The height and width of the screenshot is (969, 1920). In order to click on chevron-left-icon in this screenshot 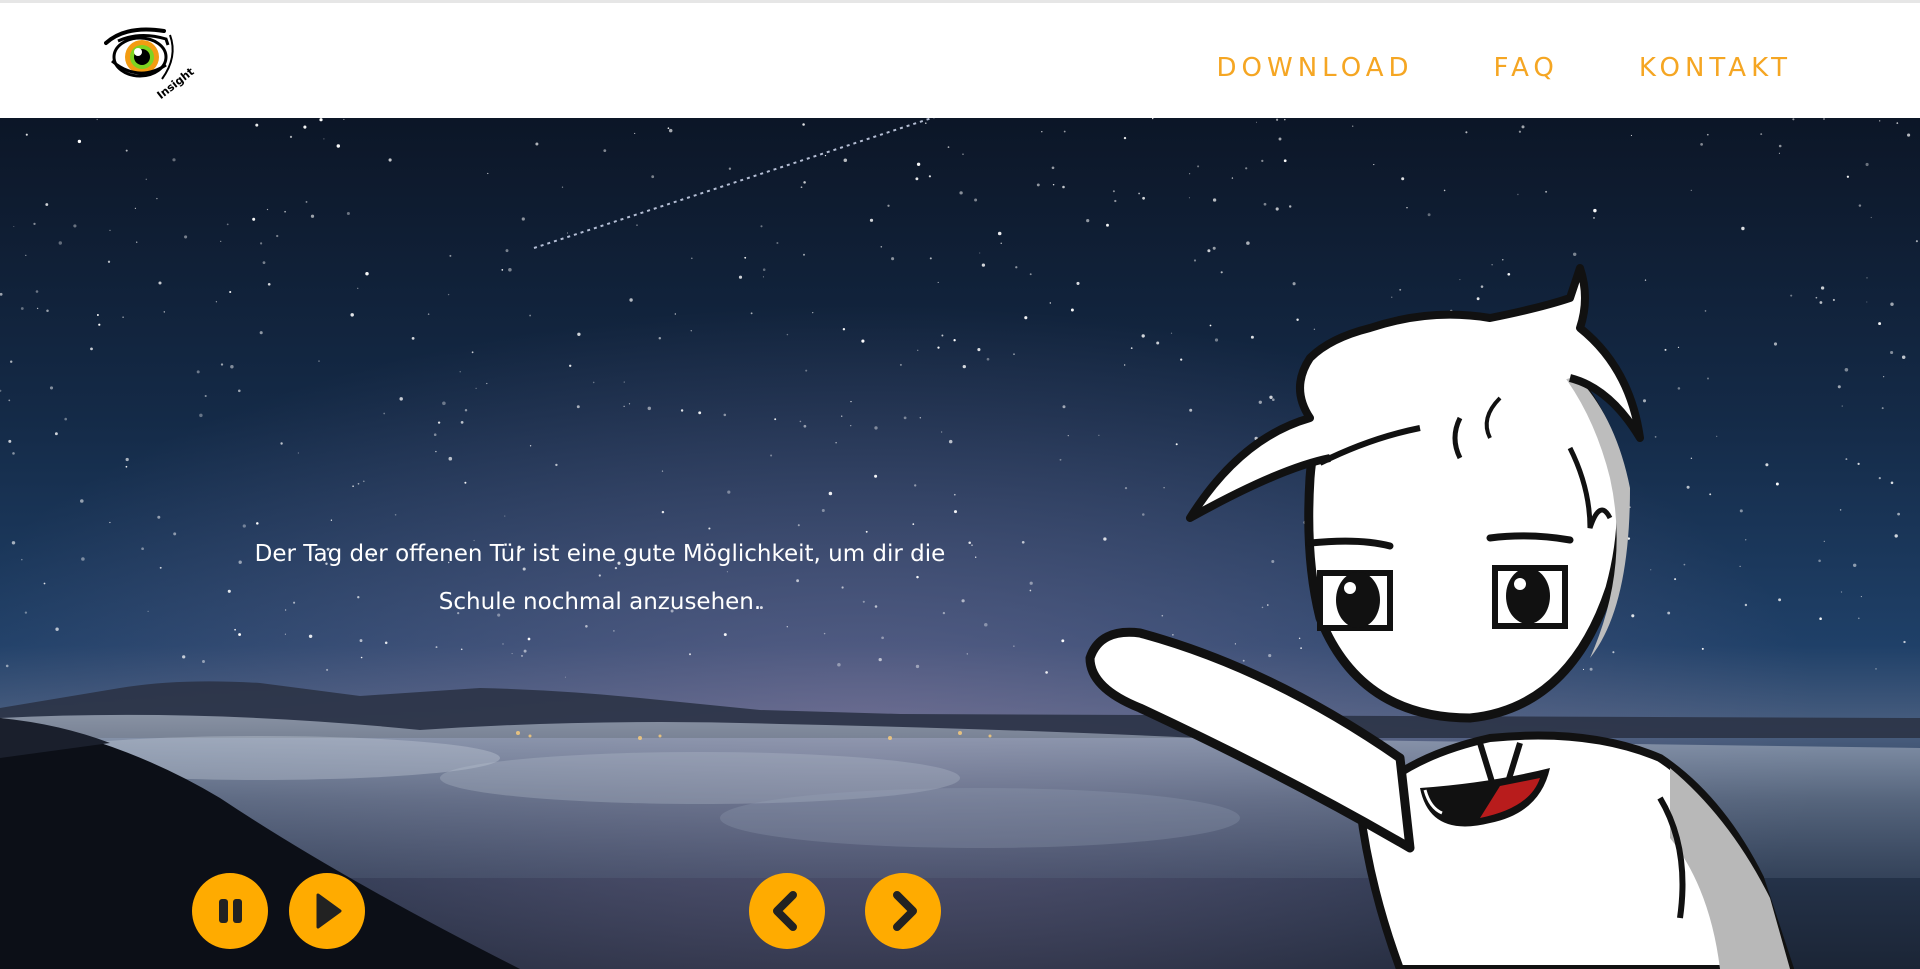, I will do `click(785, 911)`.